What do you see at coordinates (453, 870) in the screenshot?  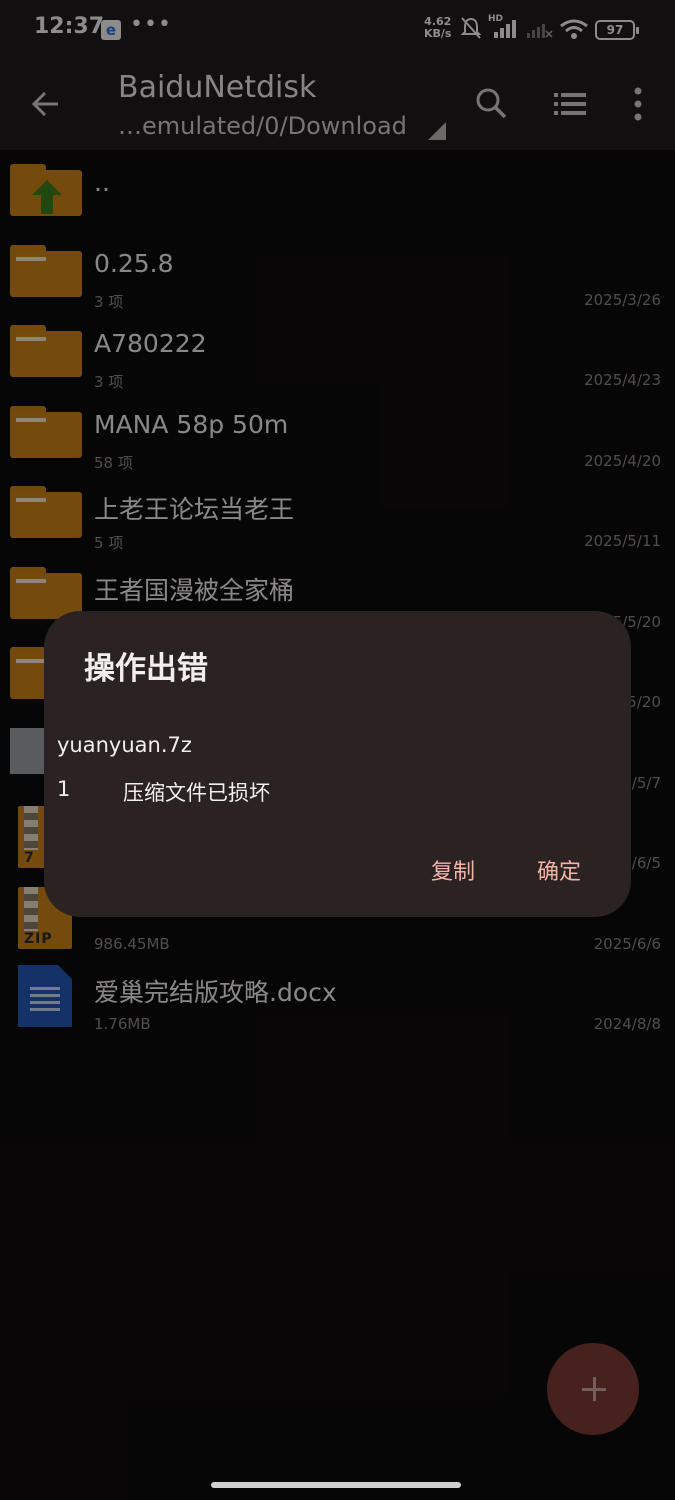 I see `copy-button: 复制` at bounding box center [453, 870].